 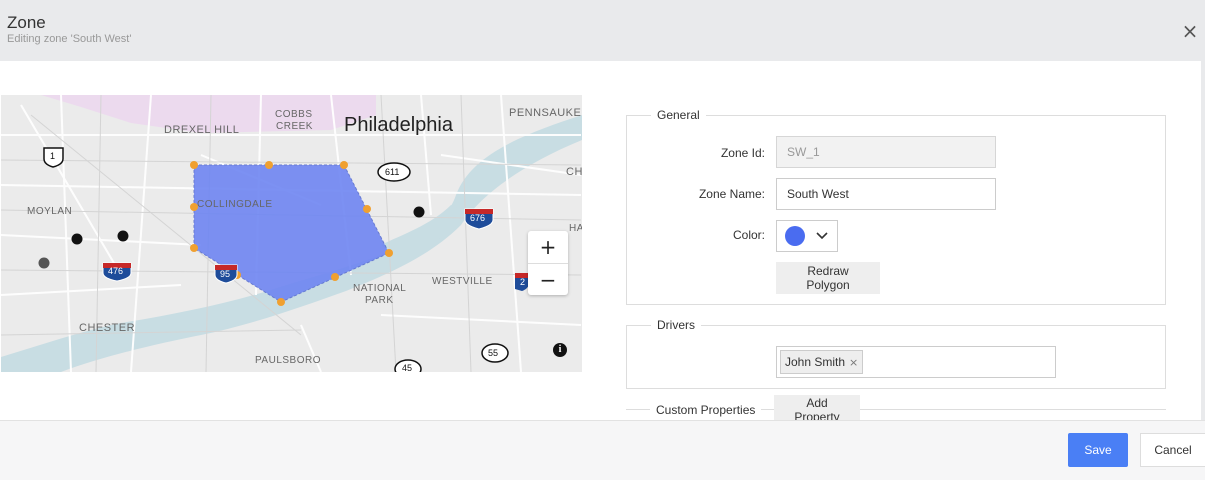 What do you see at coordinates (478, 218) in the screenshot?
I see `shield-676: 676` at bounding box center [478, 218].